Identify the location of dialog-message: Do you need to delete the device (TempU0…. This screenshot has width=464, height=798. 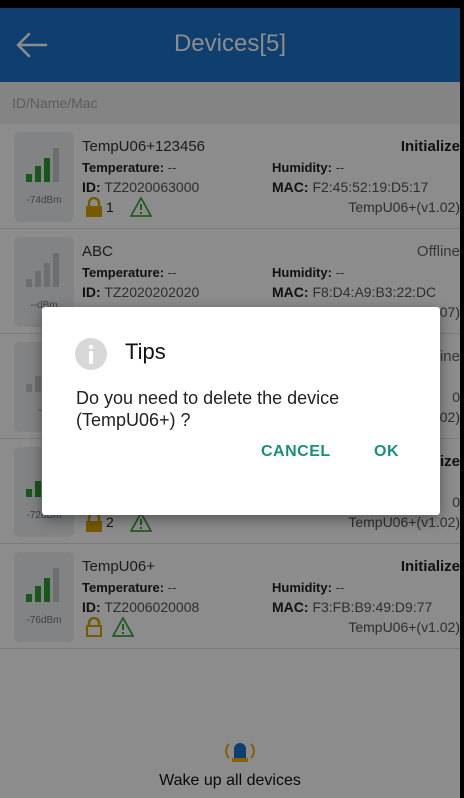
(208, 409).